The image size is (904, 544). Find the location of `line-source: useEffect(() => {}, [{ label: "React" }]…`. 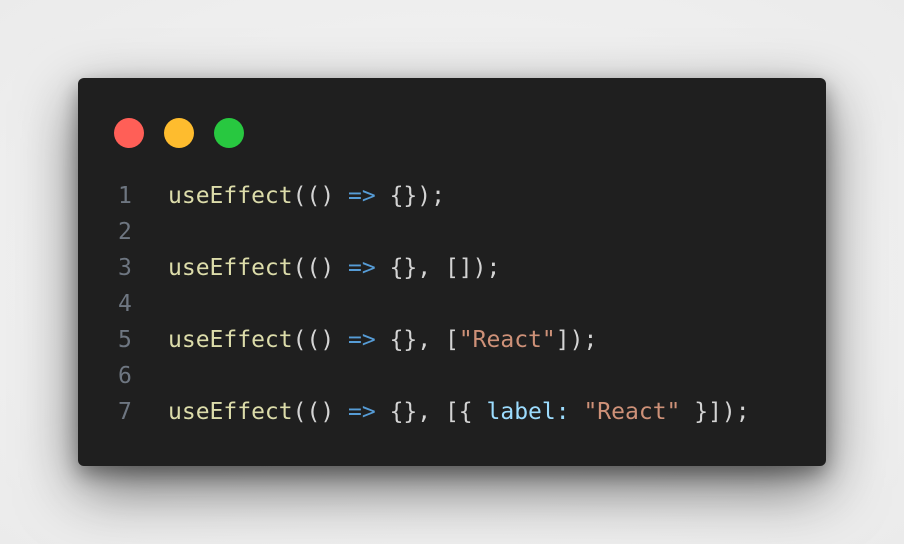

line-source: useEffect(() => {}, [{ label: "React" }]… is located at coordinates (459, 412).